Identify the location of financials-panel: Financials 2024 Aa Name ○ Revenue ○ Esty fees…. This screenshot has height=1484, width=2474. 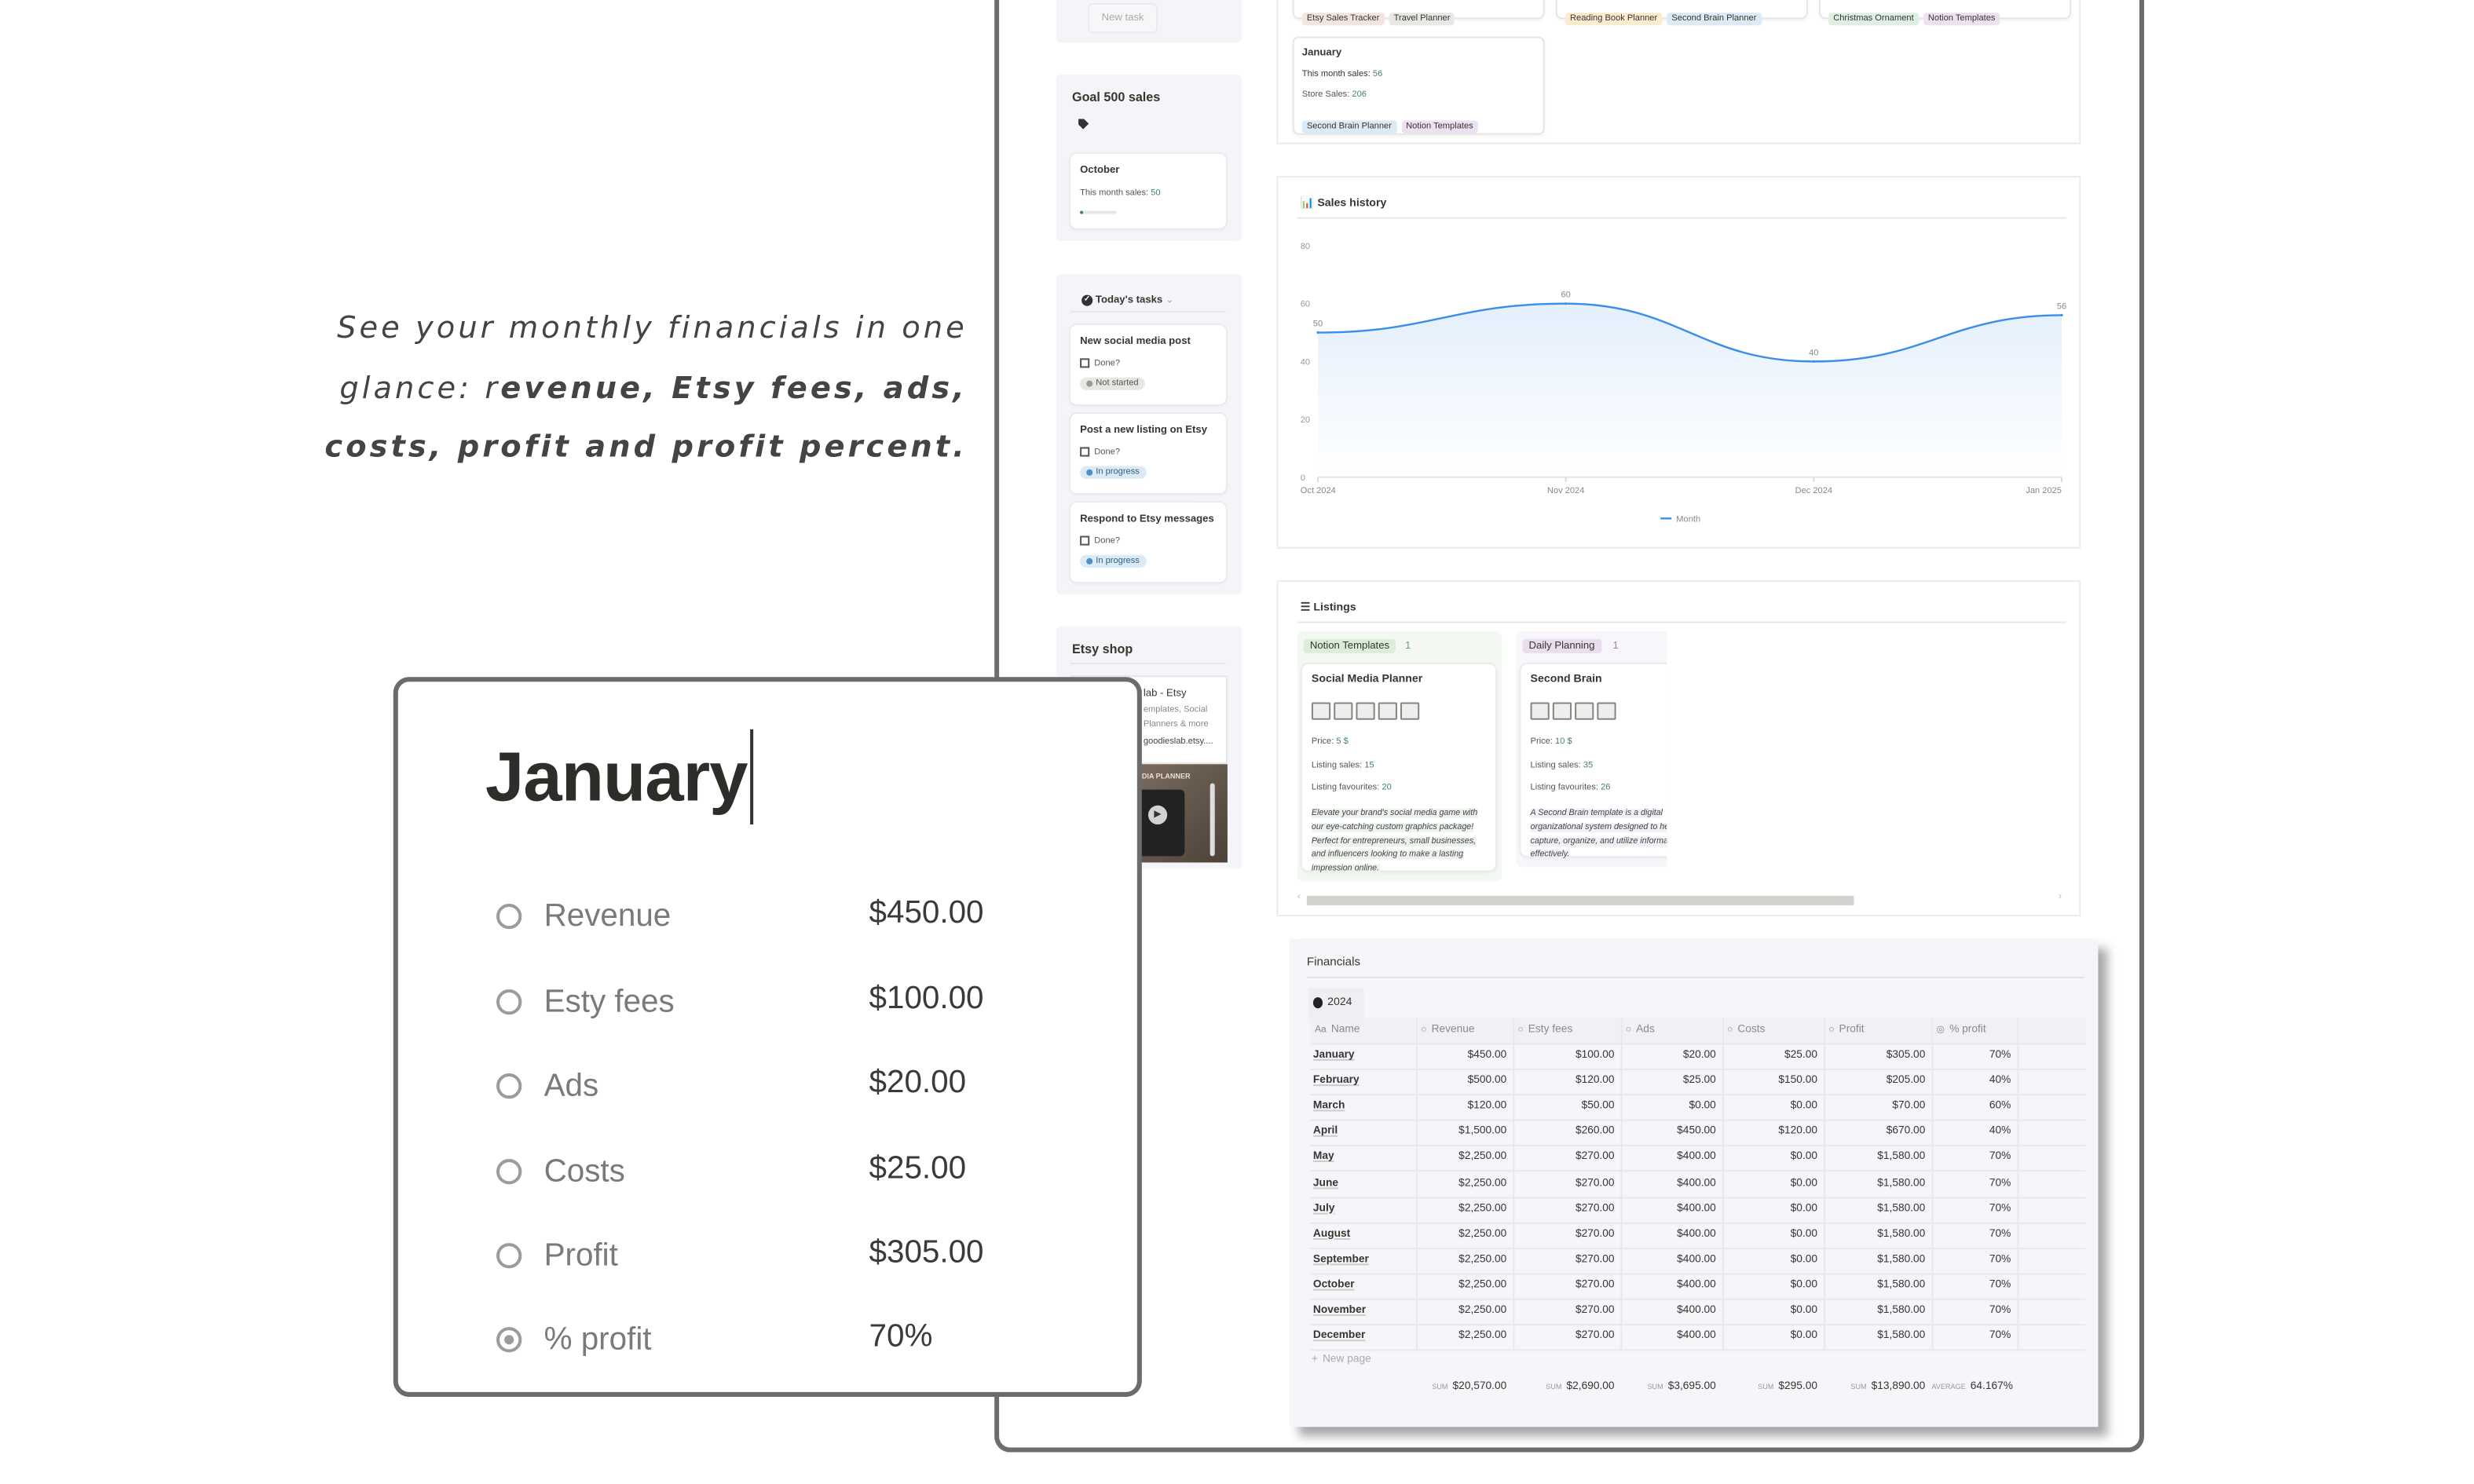
(1694, 1182).